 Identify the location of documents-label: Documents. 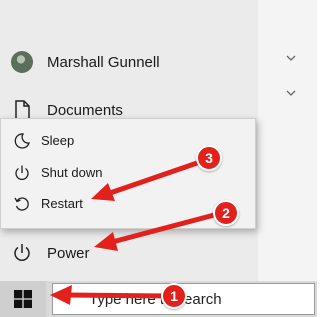
(85, 110).